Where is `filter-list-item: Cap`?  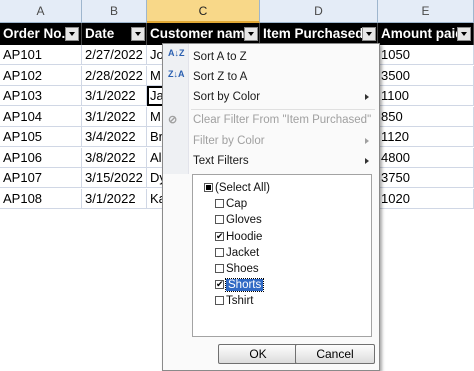
filter-list-item: Cap is located at coordinates (231, 204).